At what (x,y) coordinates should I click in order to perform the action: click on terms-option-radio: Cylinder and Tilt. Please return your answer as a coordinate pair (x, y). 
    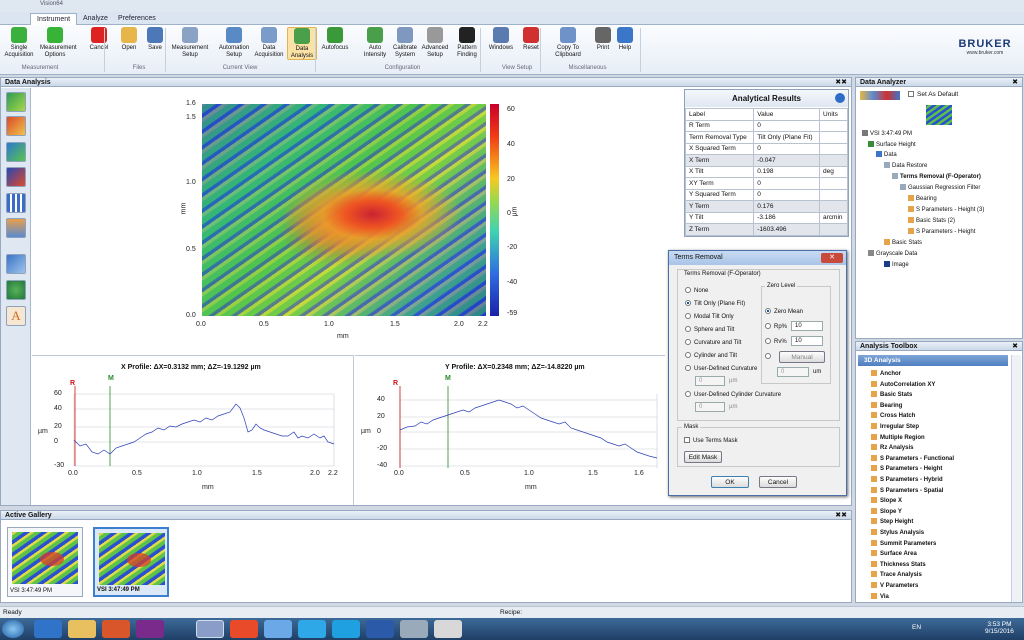
    Looking at the image, I should click on (711, 355).